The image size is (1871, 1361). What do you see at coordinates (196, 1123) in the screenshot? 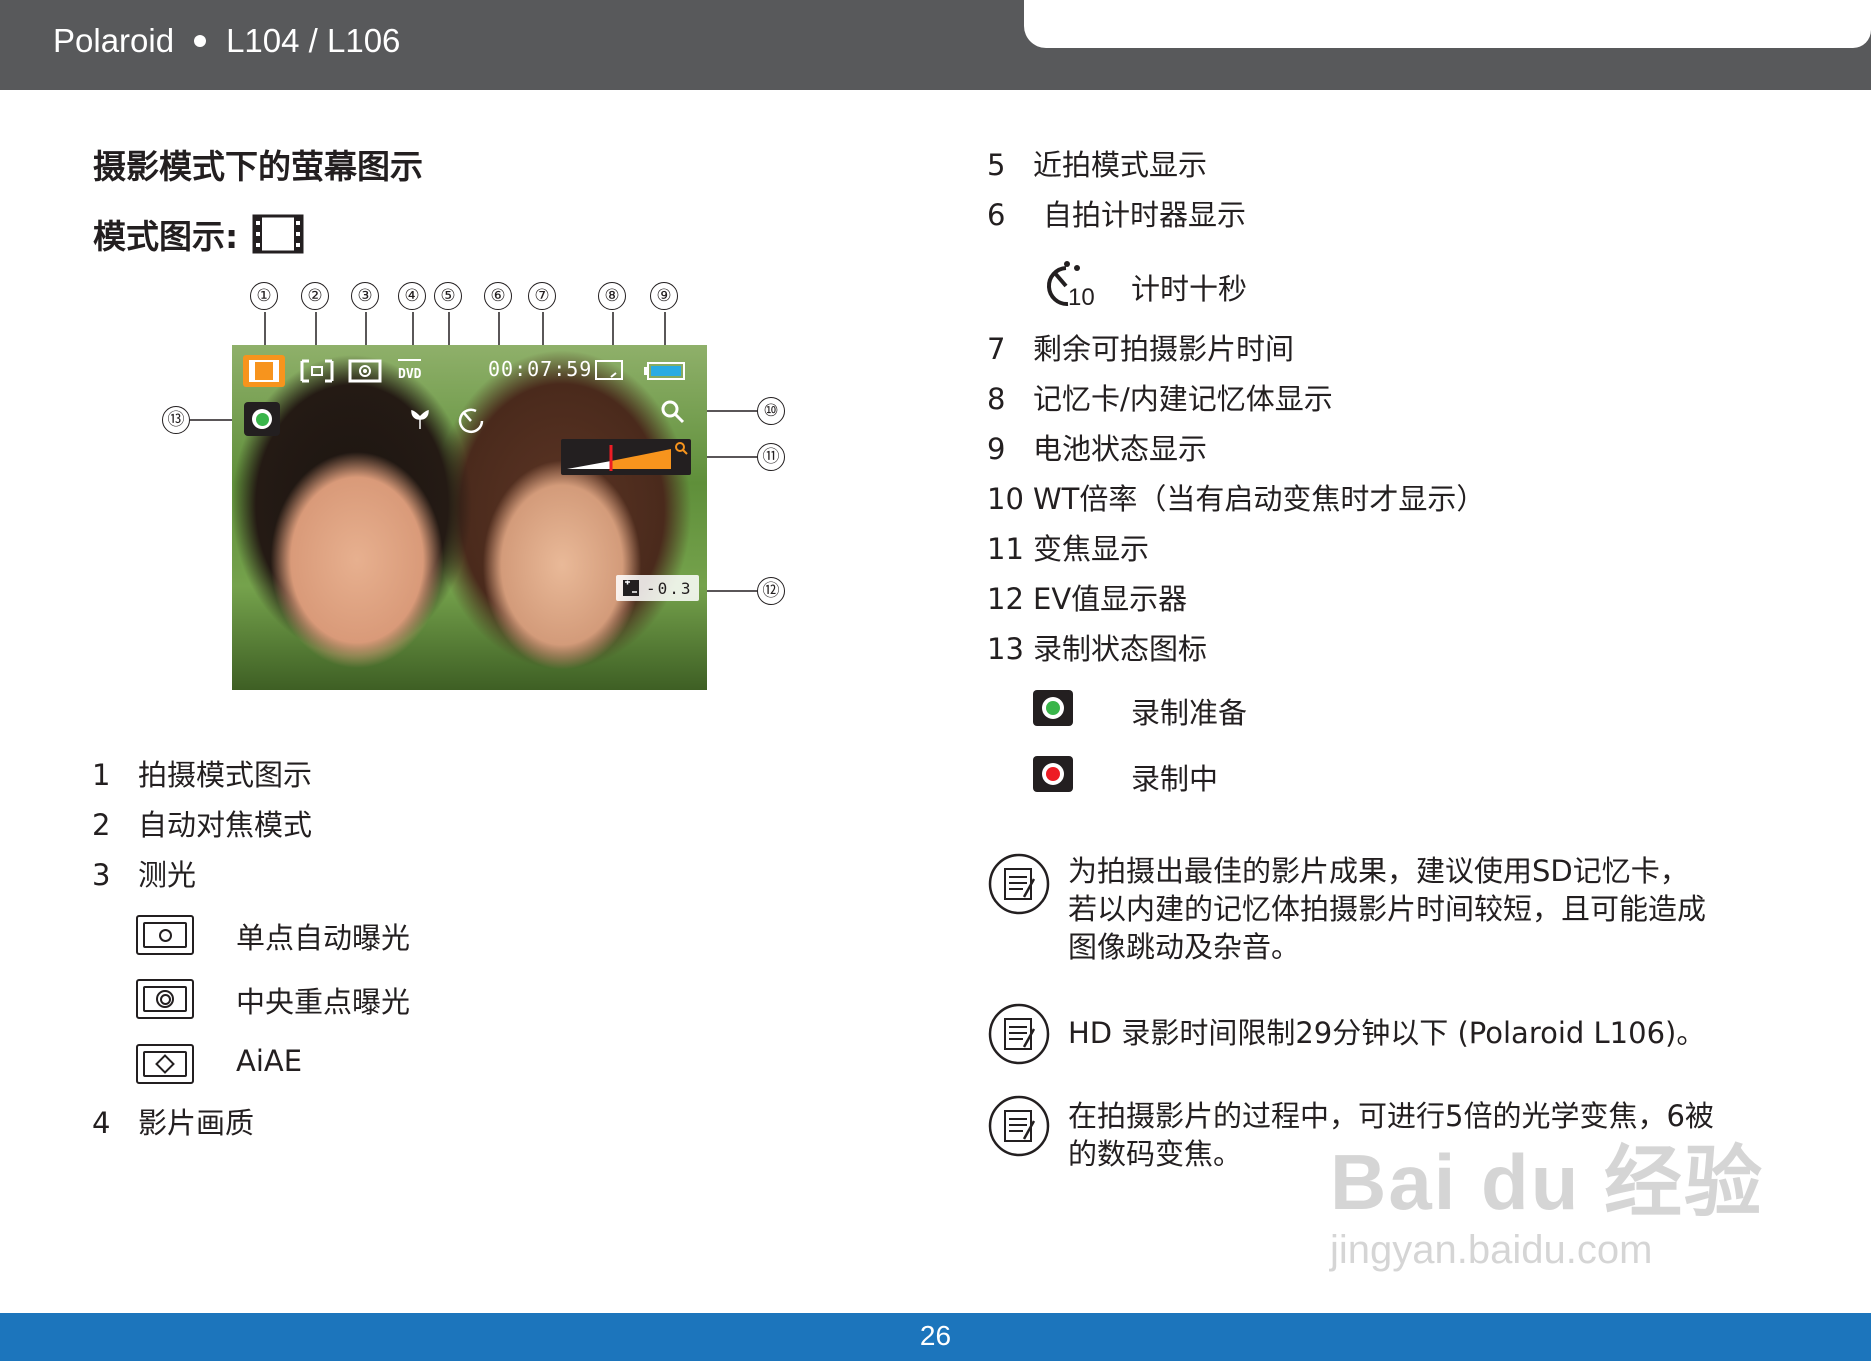
I see `item-text: 影片画质` at bounding box center [196, 1123].